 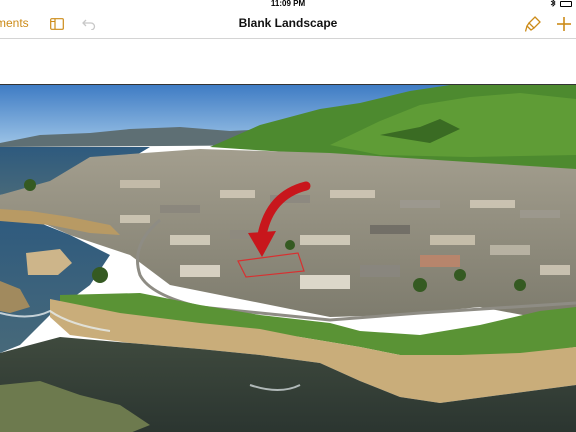 I want to click on add-icon, so click(x=564, y=24).